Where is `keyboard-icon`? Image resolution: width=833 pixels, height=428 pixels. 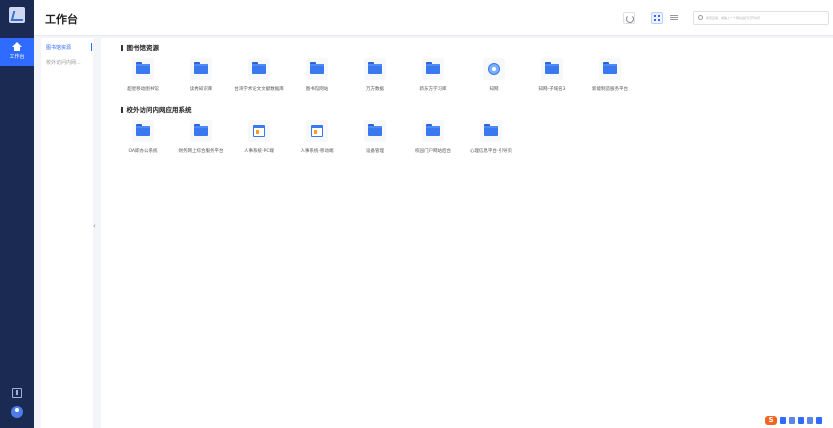 keyboard-icon is located at coordinates (810, 420).